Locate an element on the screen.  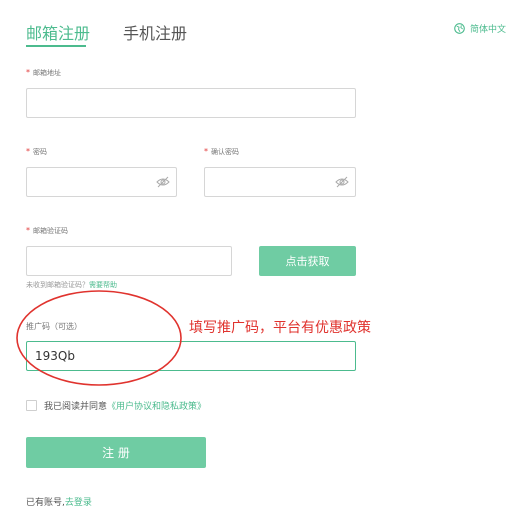
email-code-label: * 邮箱验证码 is located at coordinates (47, 231).